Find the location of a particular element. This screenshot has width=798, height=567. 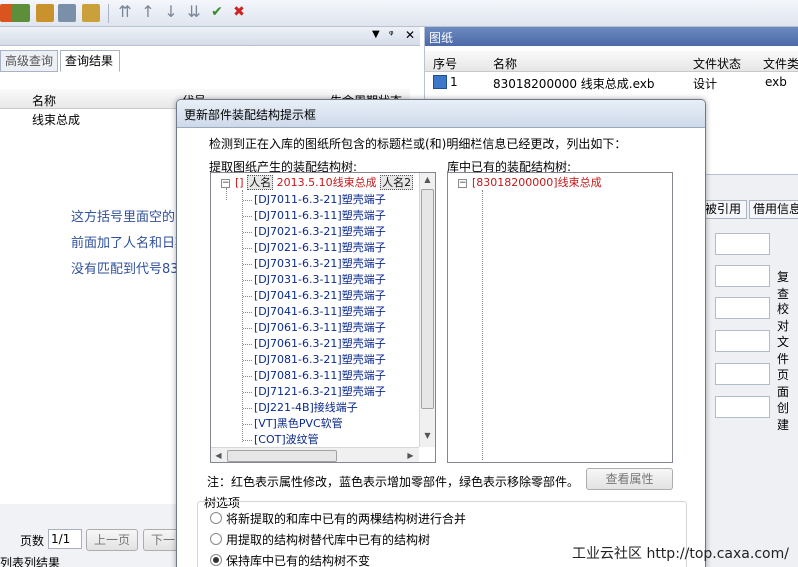

dialog-title: 更新部件装配结构提示框 is located at coordinates (250, 115).